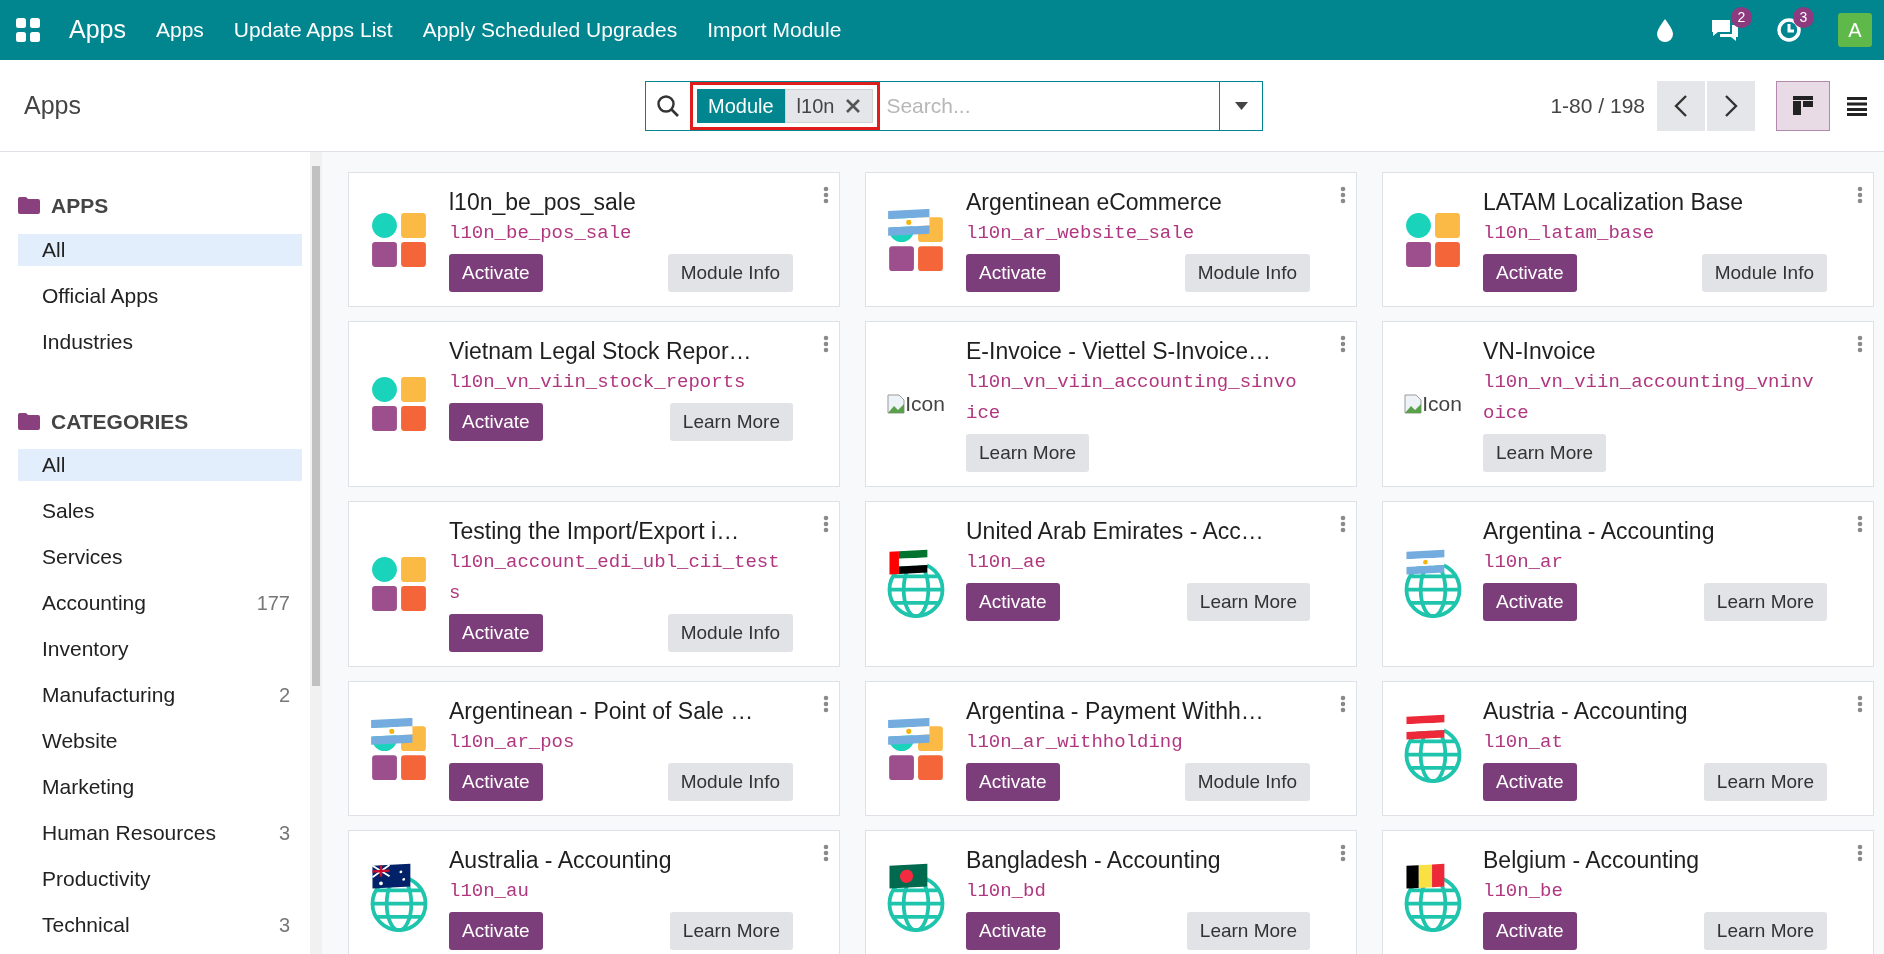 The width and height of the screenshot is (1884, 954). Describe the element at coordinates (668, 105) in the screenshot. I see `search-icon` at that location.